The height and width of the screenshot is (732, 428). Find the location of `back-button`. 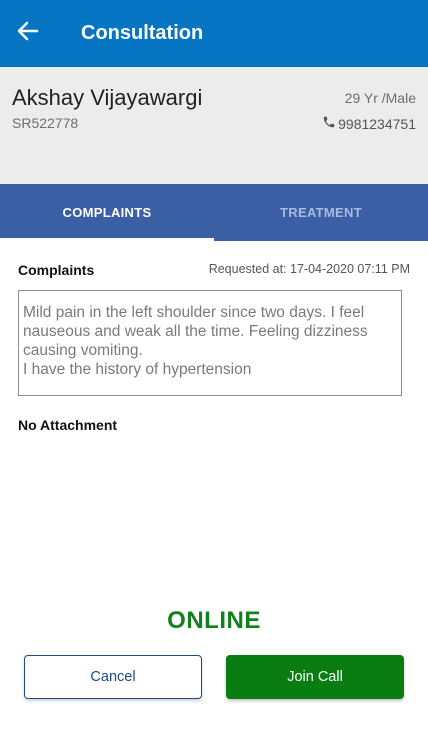

back-button is located at coordinates (28, 33).